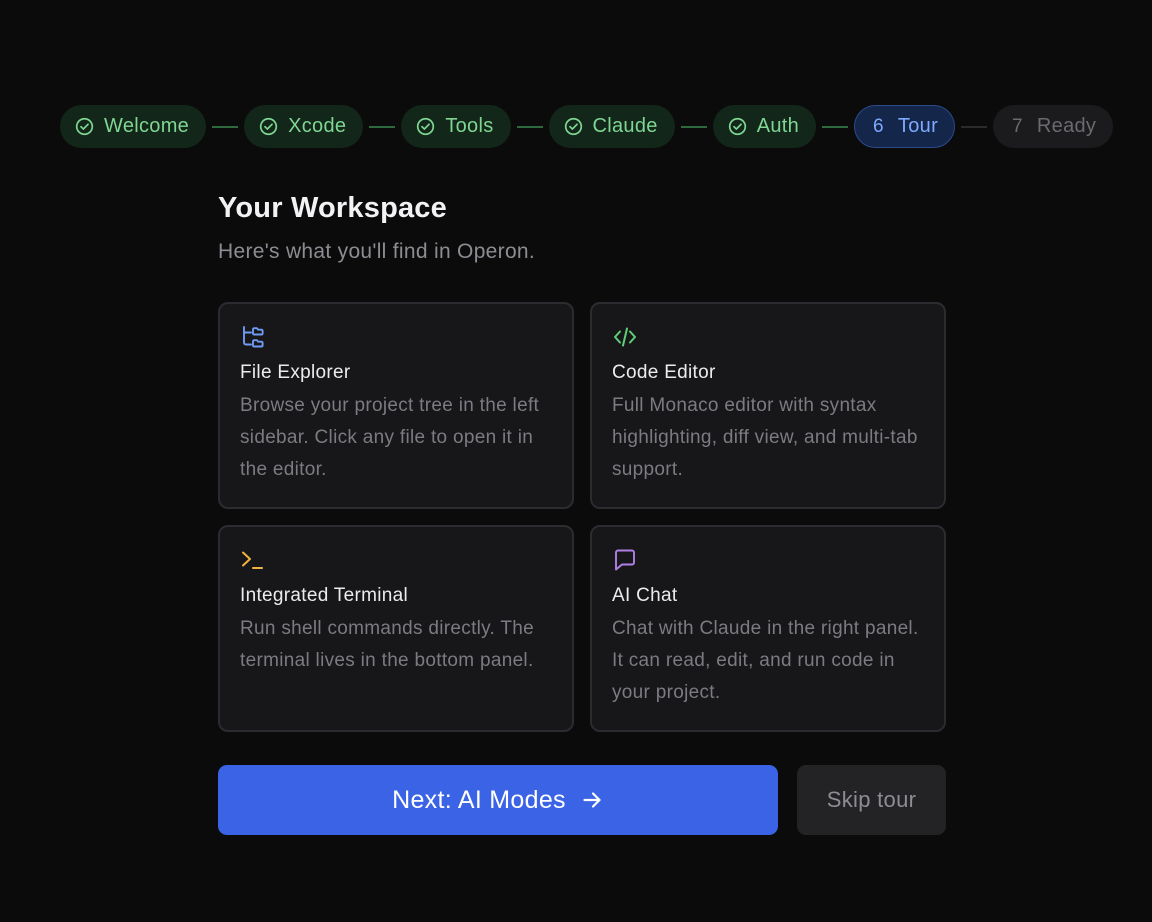  Describe the element at coordinates (317, 126) in the screenshot. I see `step-label: Xcode` at that location.